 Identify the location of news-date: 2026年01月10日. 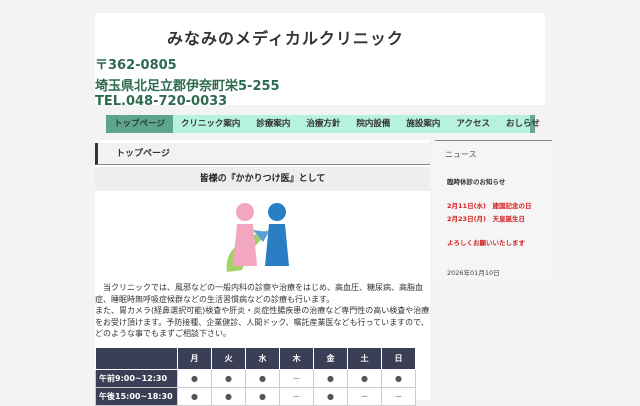
(473, 273).